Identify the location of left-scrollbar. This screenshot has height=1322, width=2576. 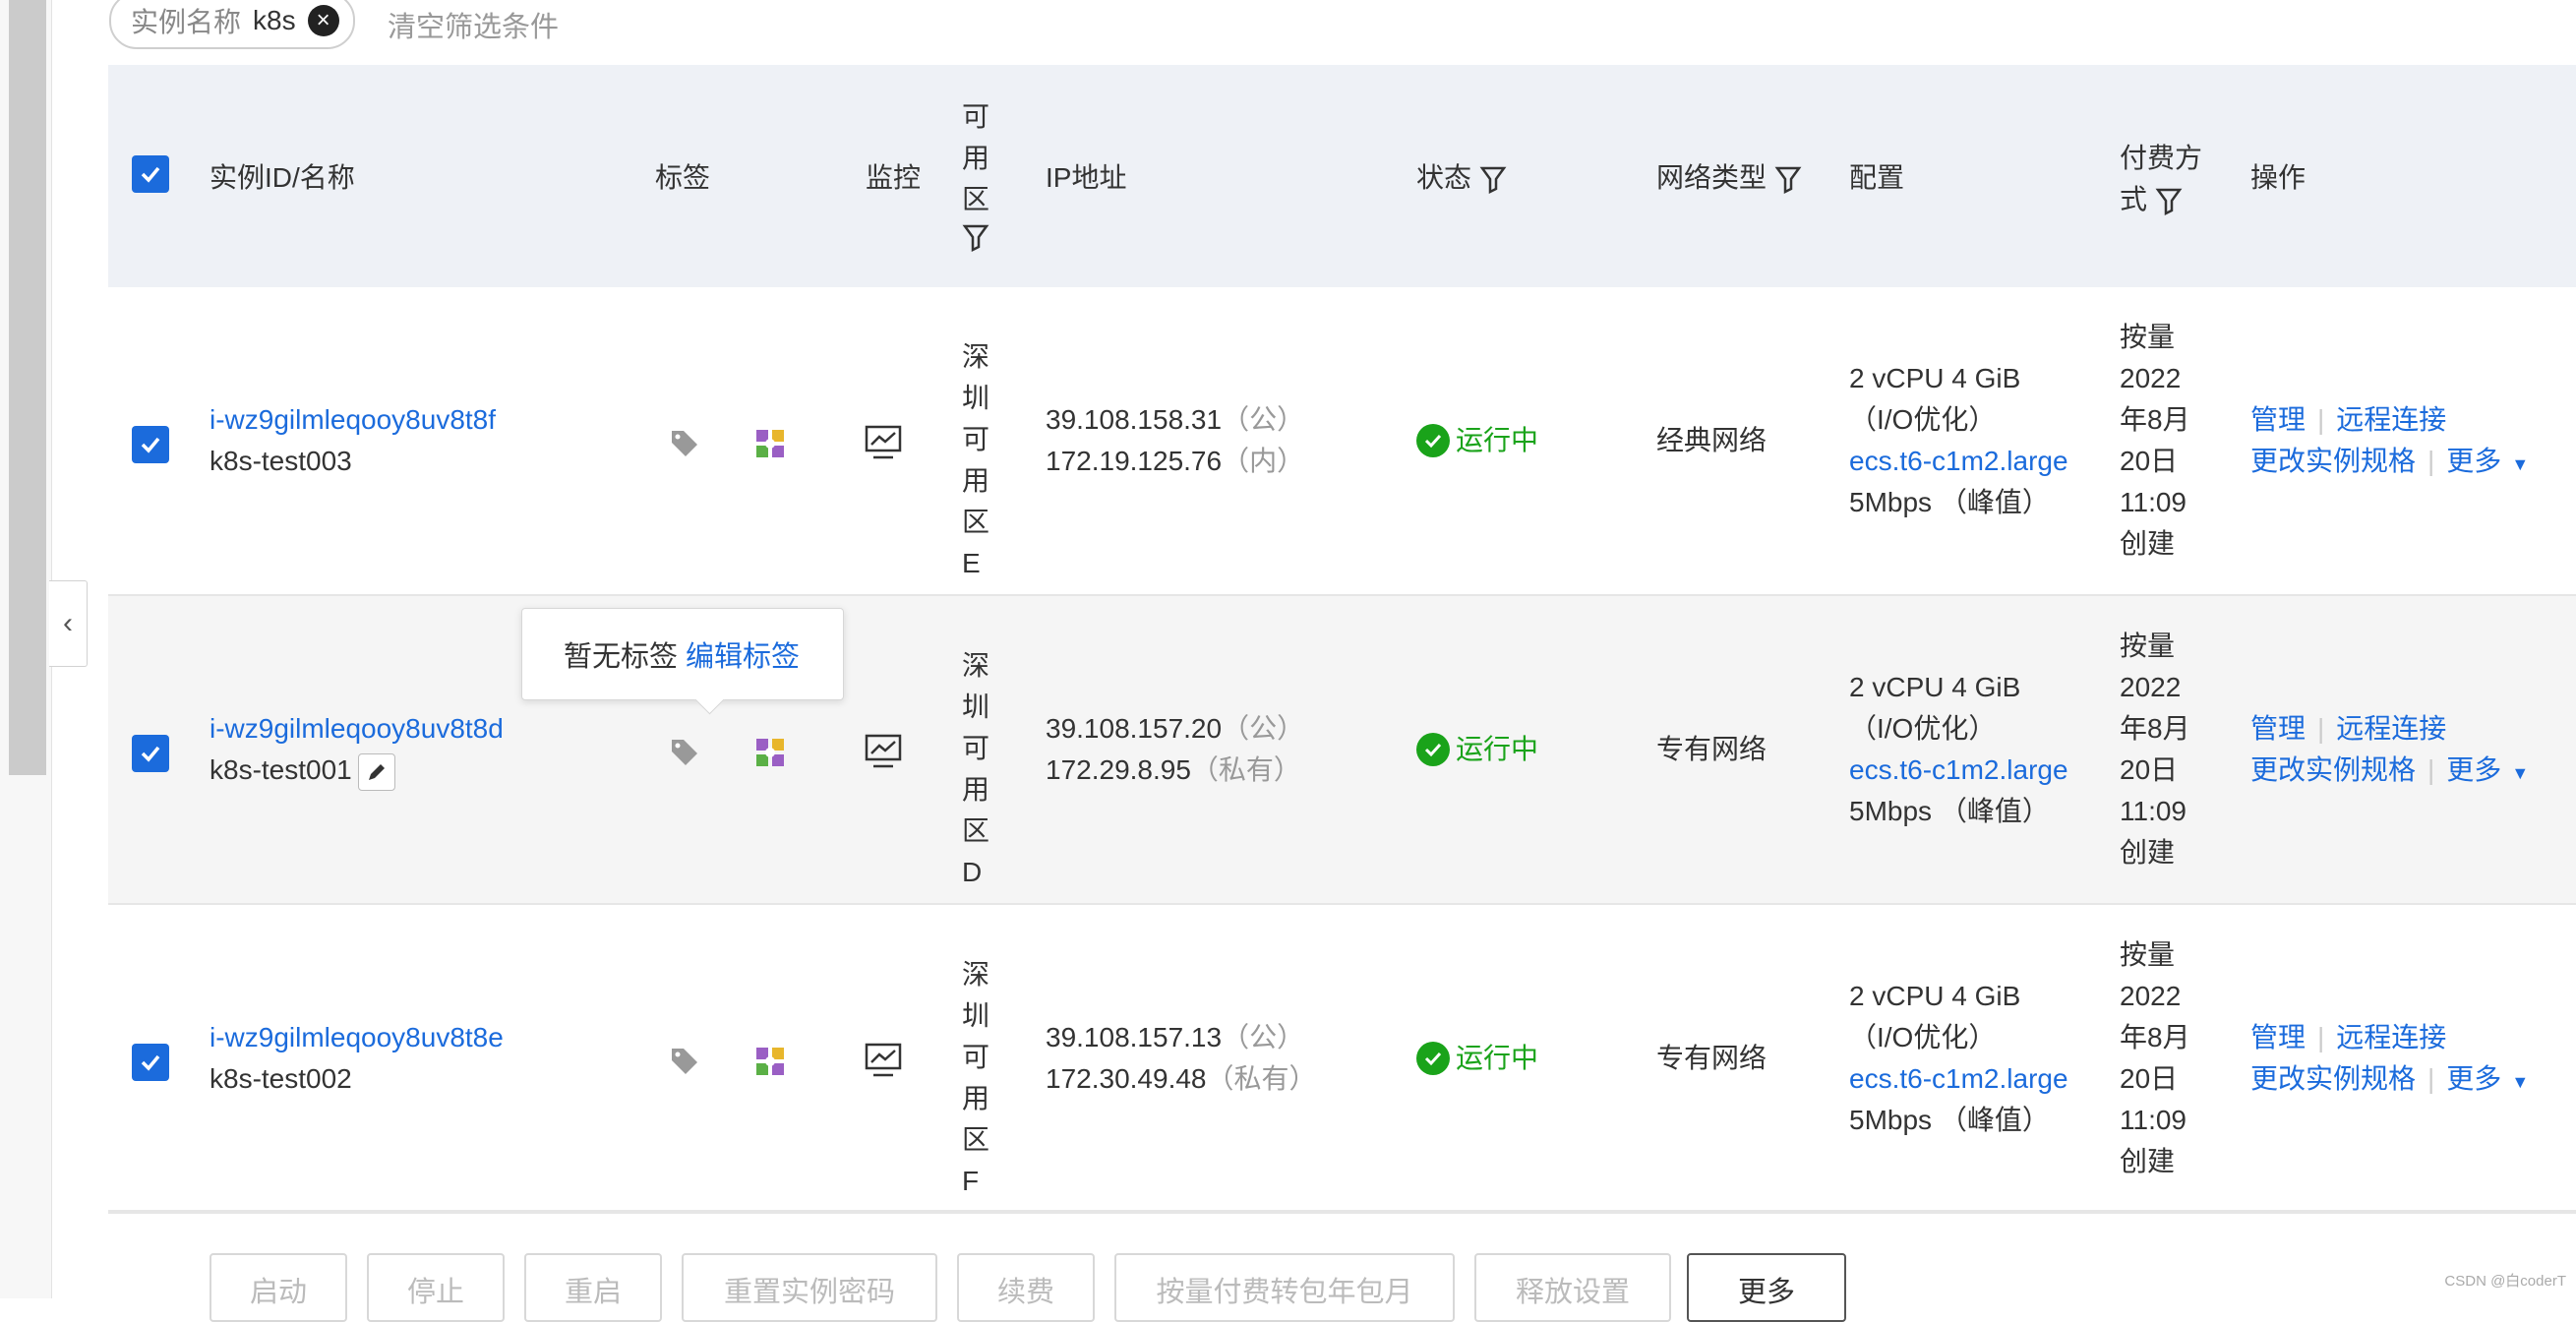
(26, 649).